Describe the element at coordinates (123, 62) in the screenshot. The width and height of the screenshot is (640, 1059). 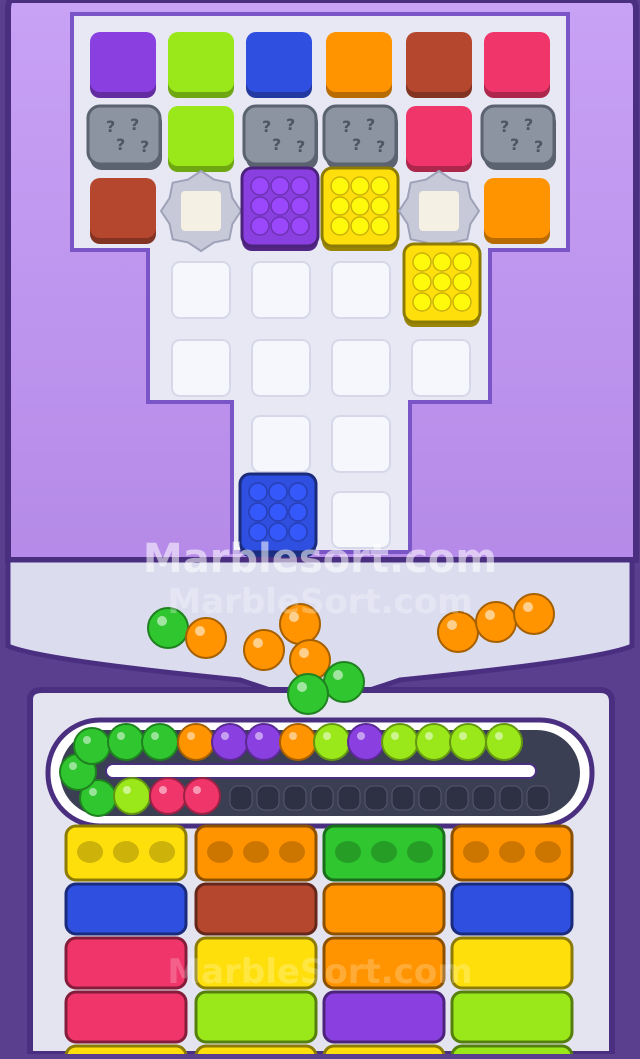
I see `purple-block` at that location.